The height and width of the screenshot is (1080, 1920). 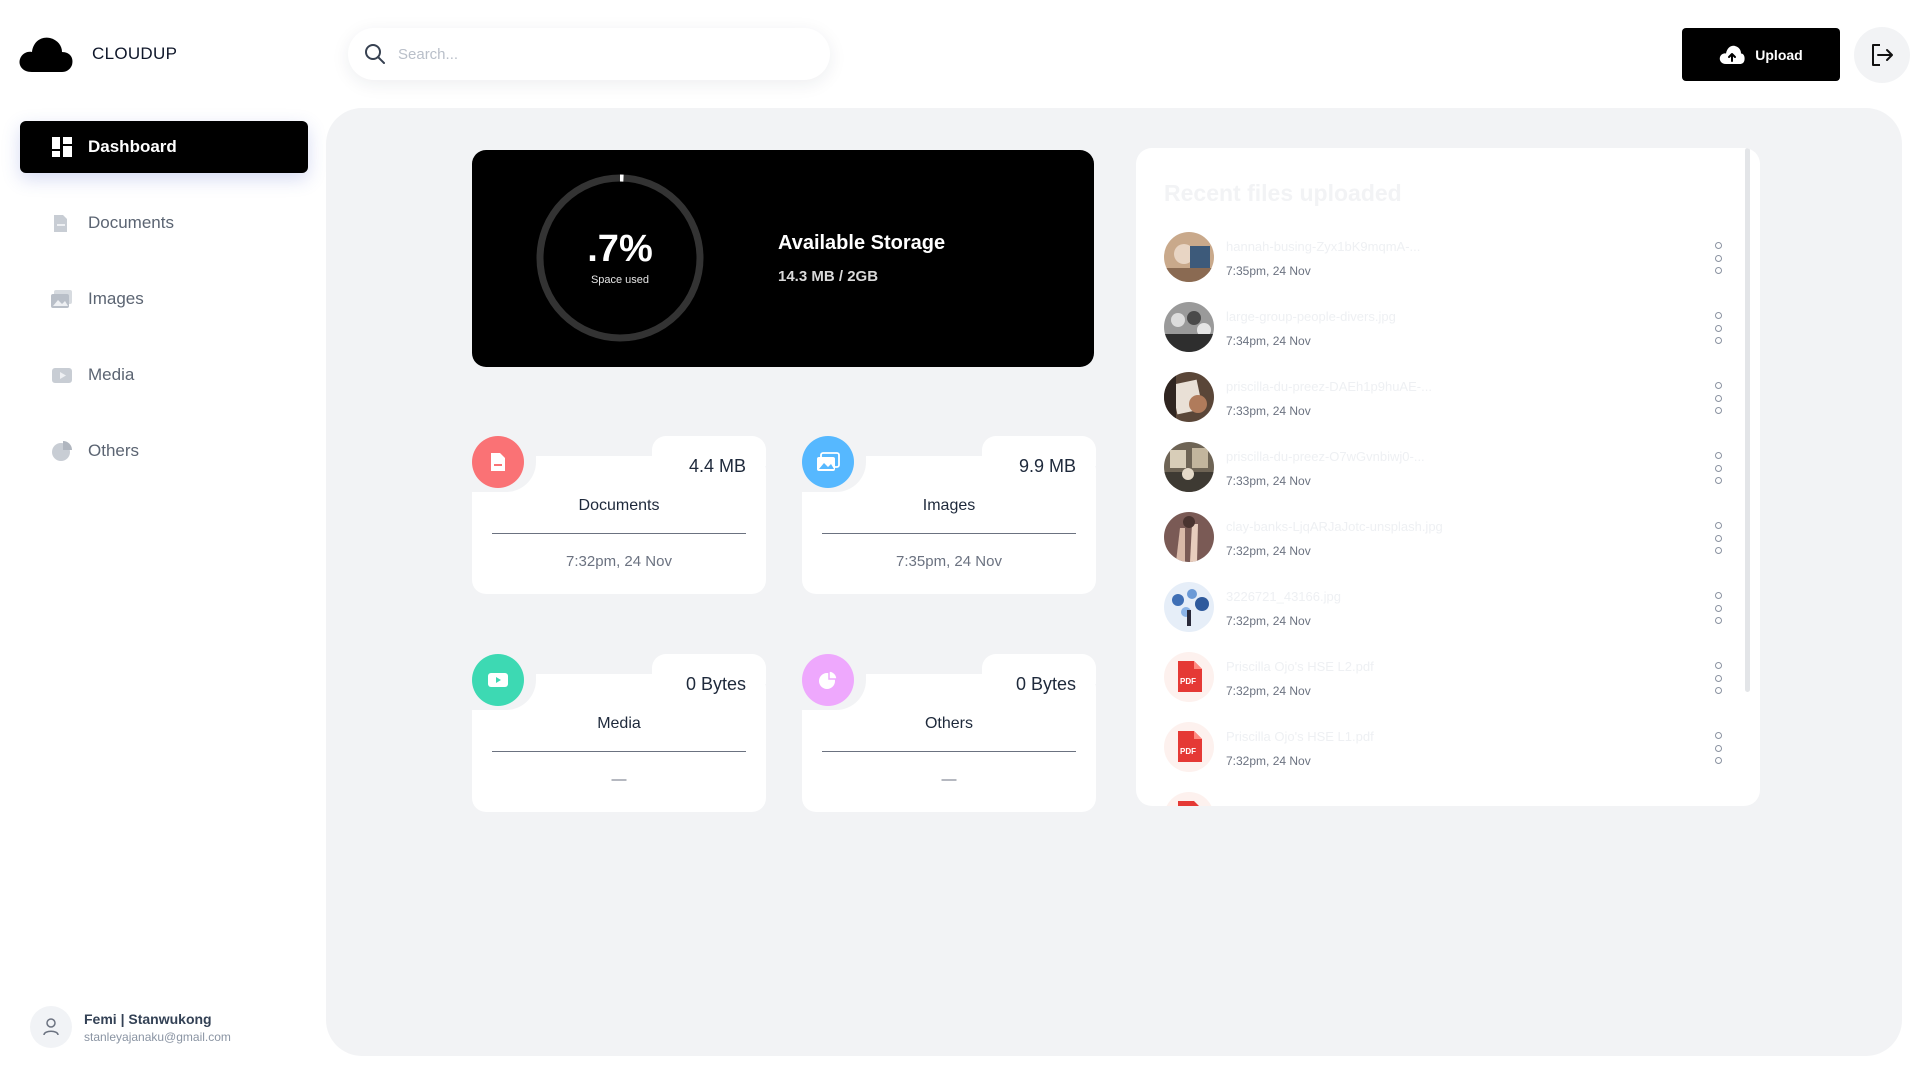 I want to click on sidebar-item-label: Others, so click(x=114, y=450).